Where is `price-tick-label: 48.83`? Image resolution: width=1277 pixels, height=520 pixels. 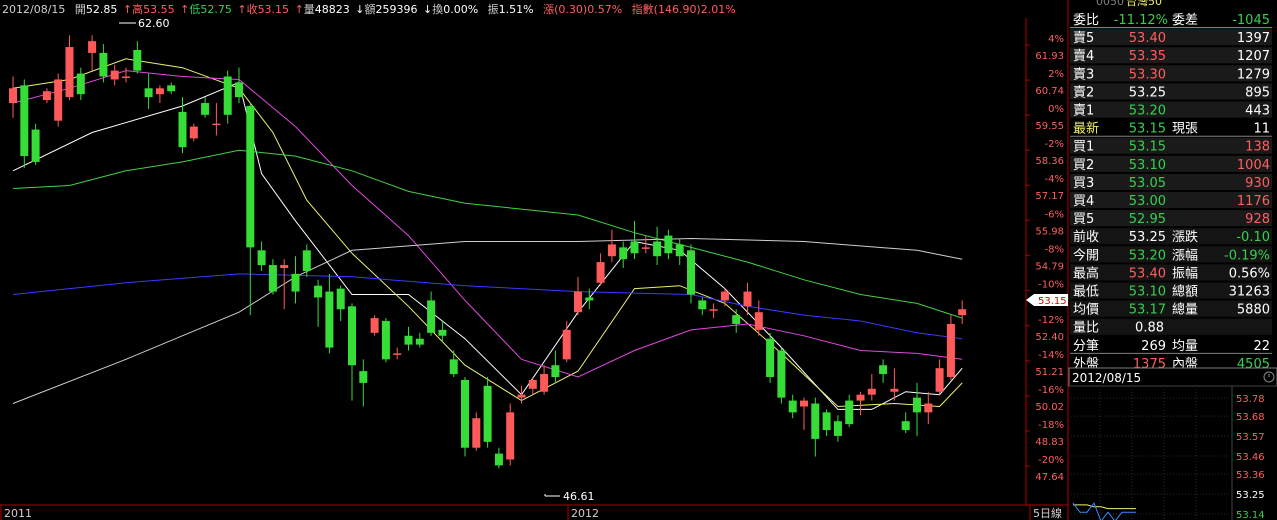
price-tick-label: 48.83 is located at coordinates (1049, 442).